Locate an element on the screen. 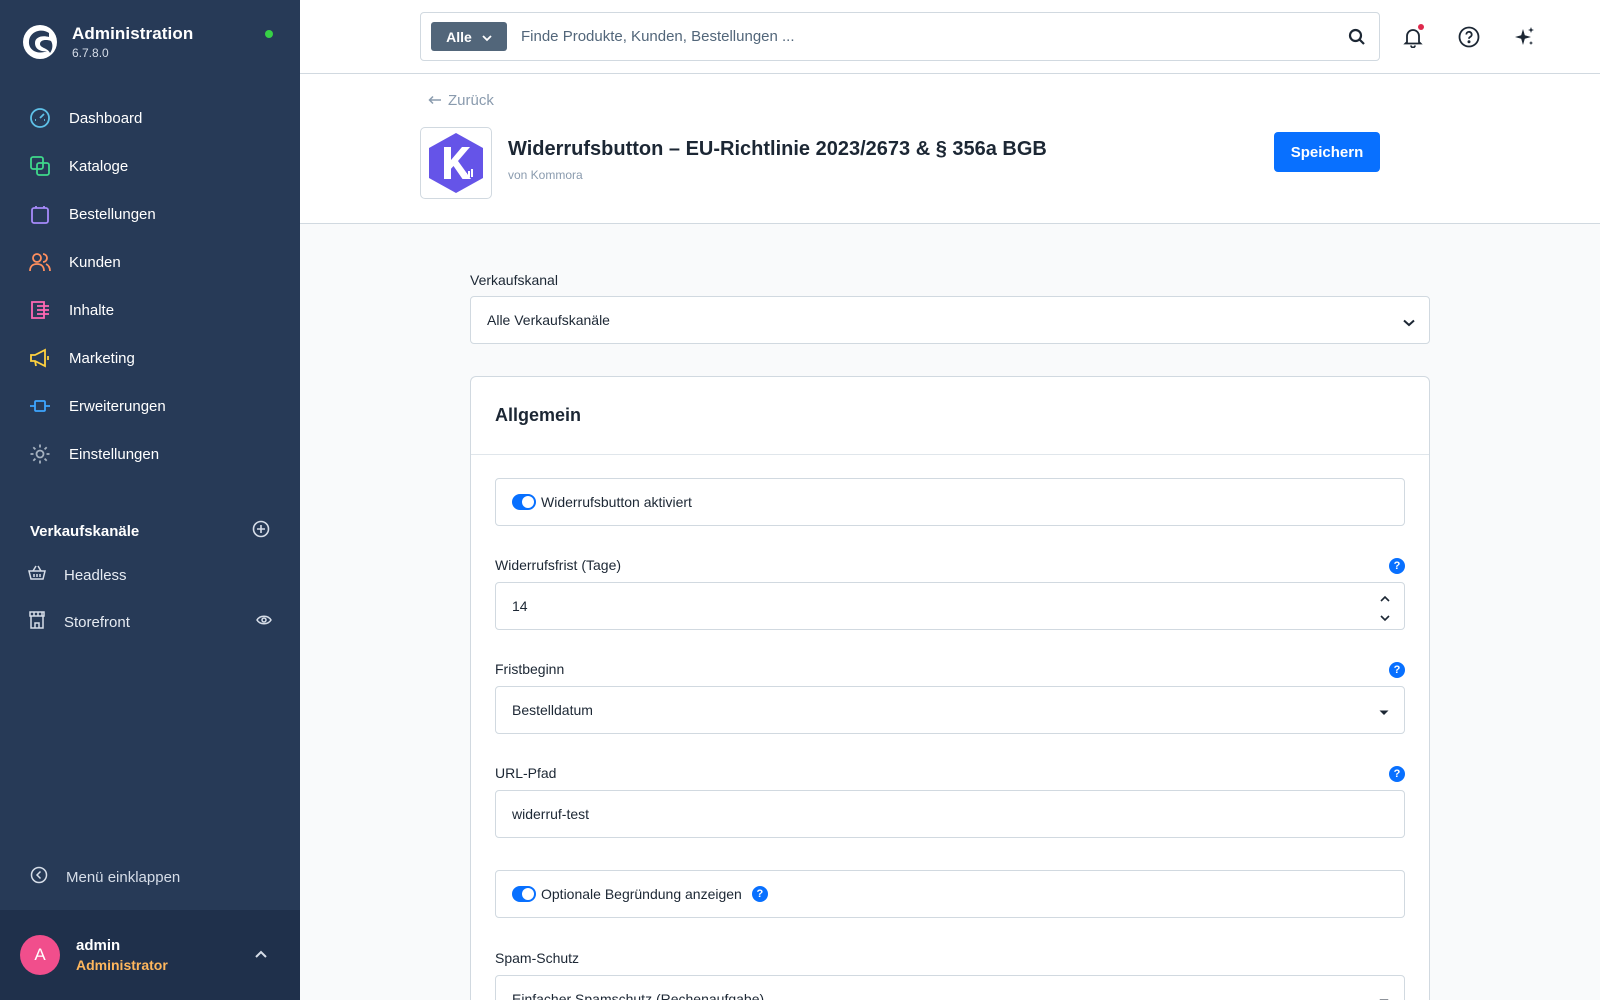 The height and width of the screenshot is (1000, 1600). sidebar-item-label: Dashboard is located at coordinates (106, 118).